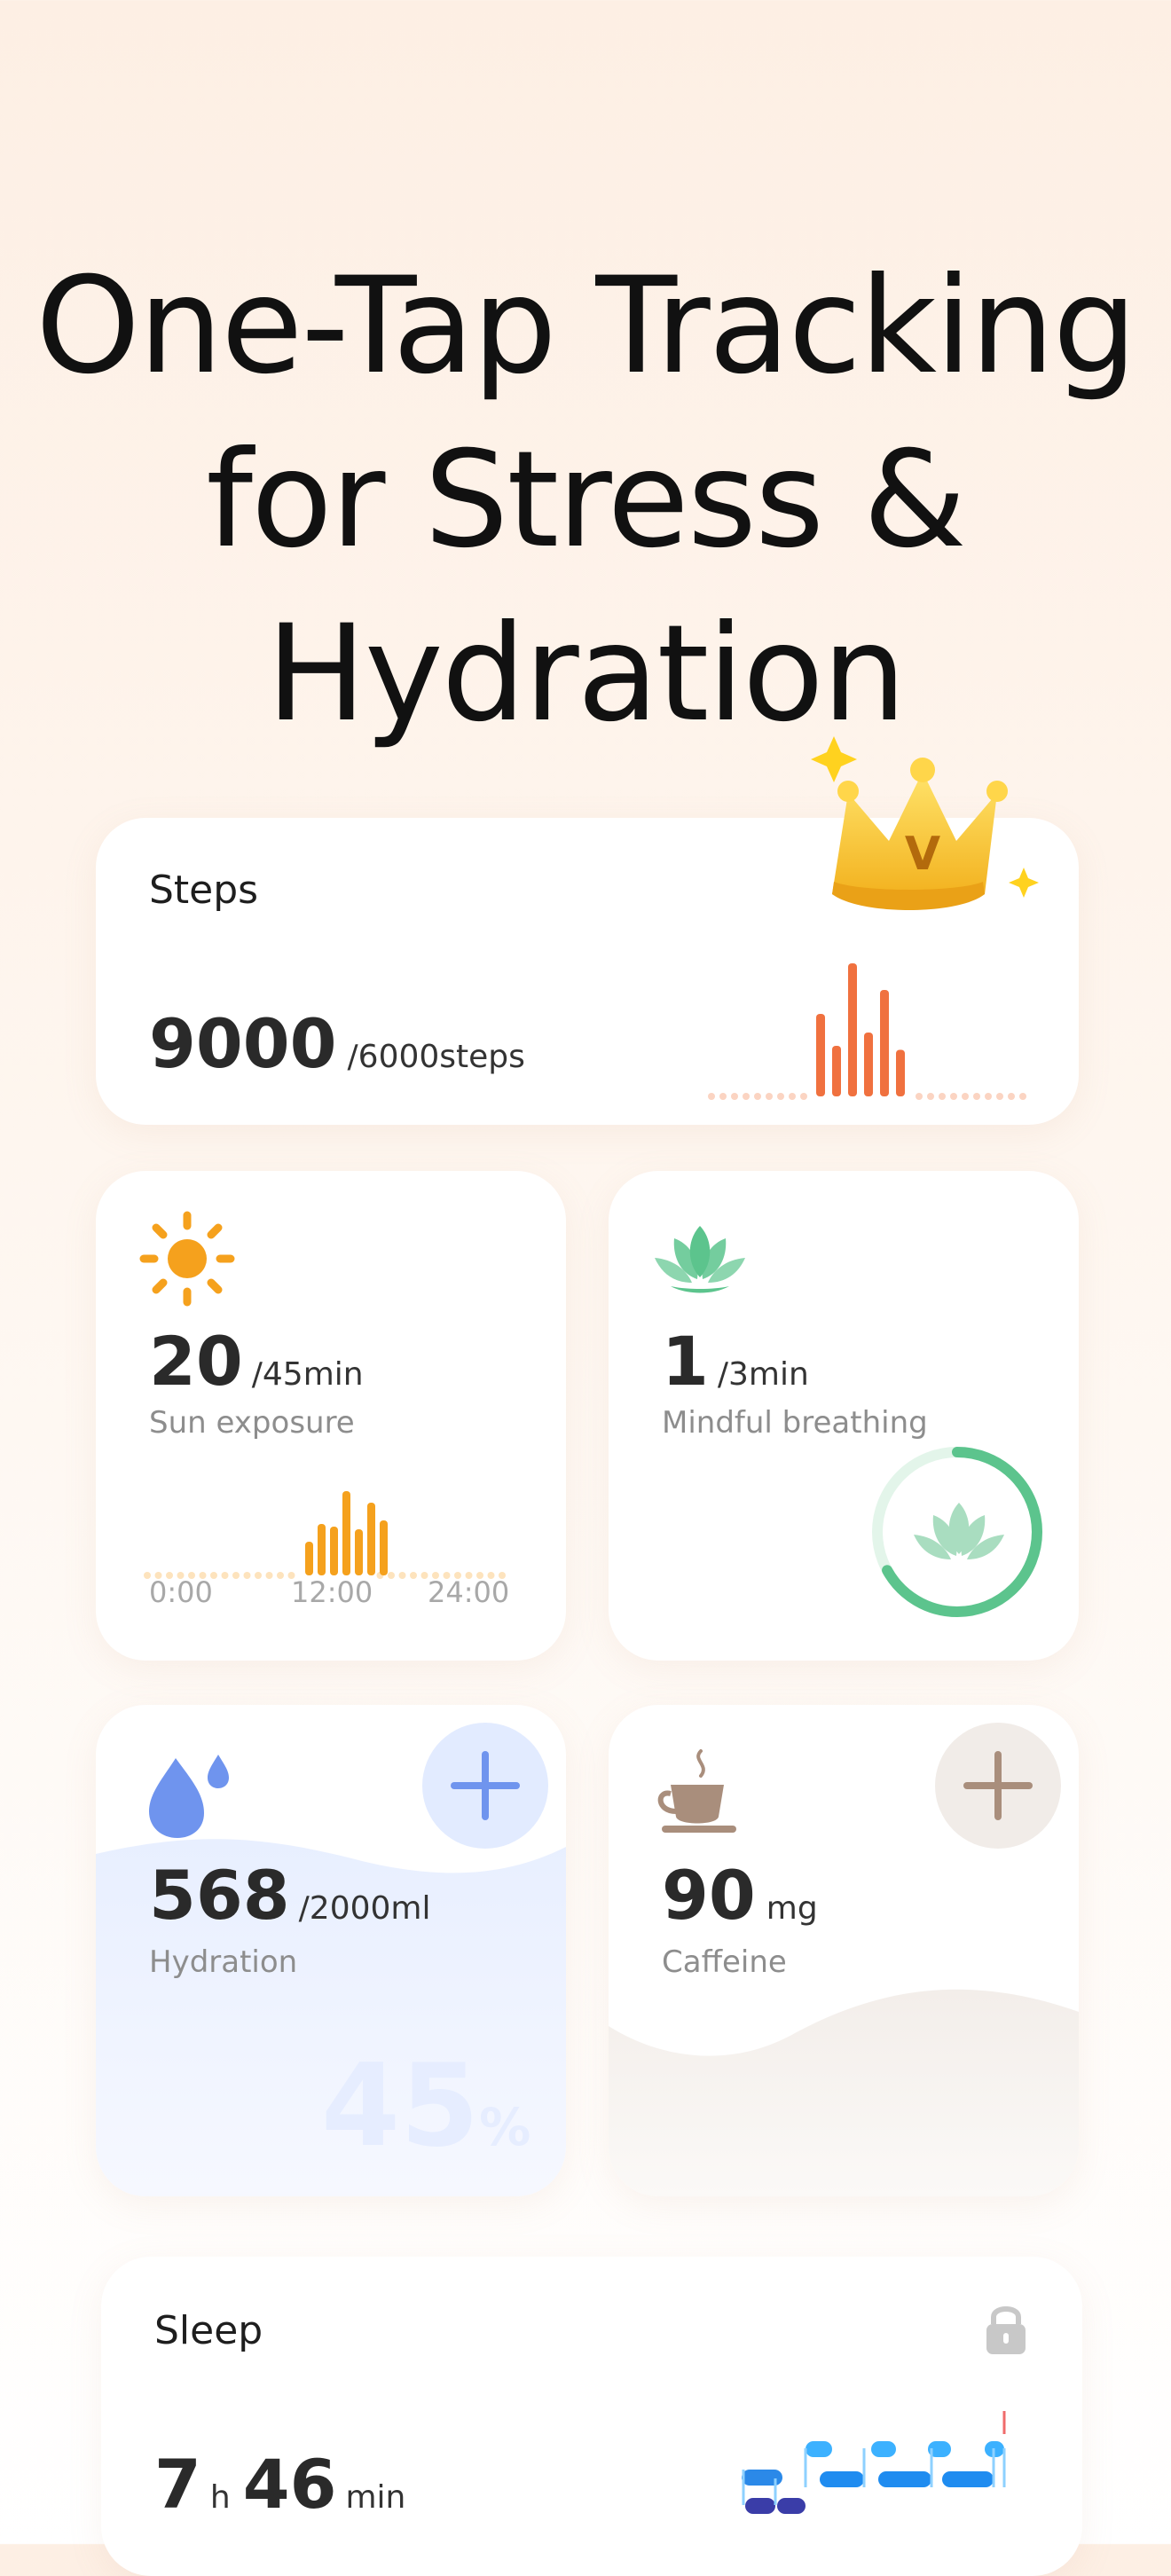 The width and height of the screenshot is (1171, 2576). What do you see at coordinates (763, 1374) in the screenshot?
I see `breathing-goal: /3min` at bounding box center [763, 1374].